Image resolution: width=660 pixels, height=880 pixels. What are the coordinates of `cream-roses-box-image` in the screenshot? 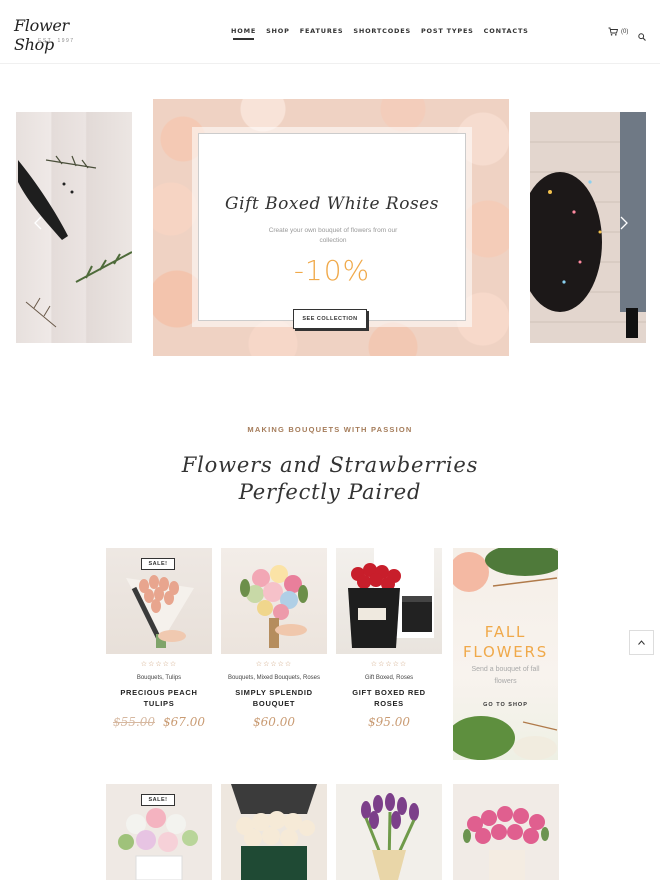 It's located at (274, 832).